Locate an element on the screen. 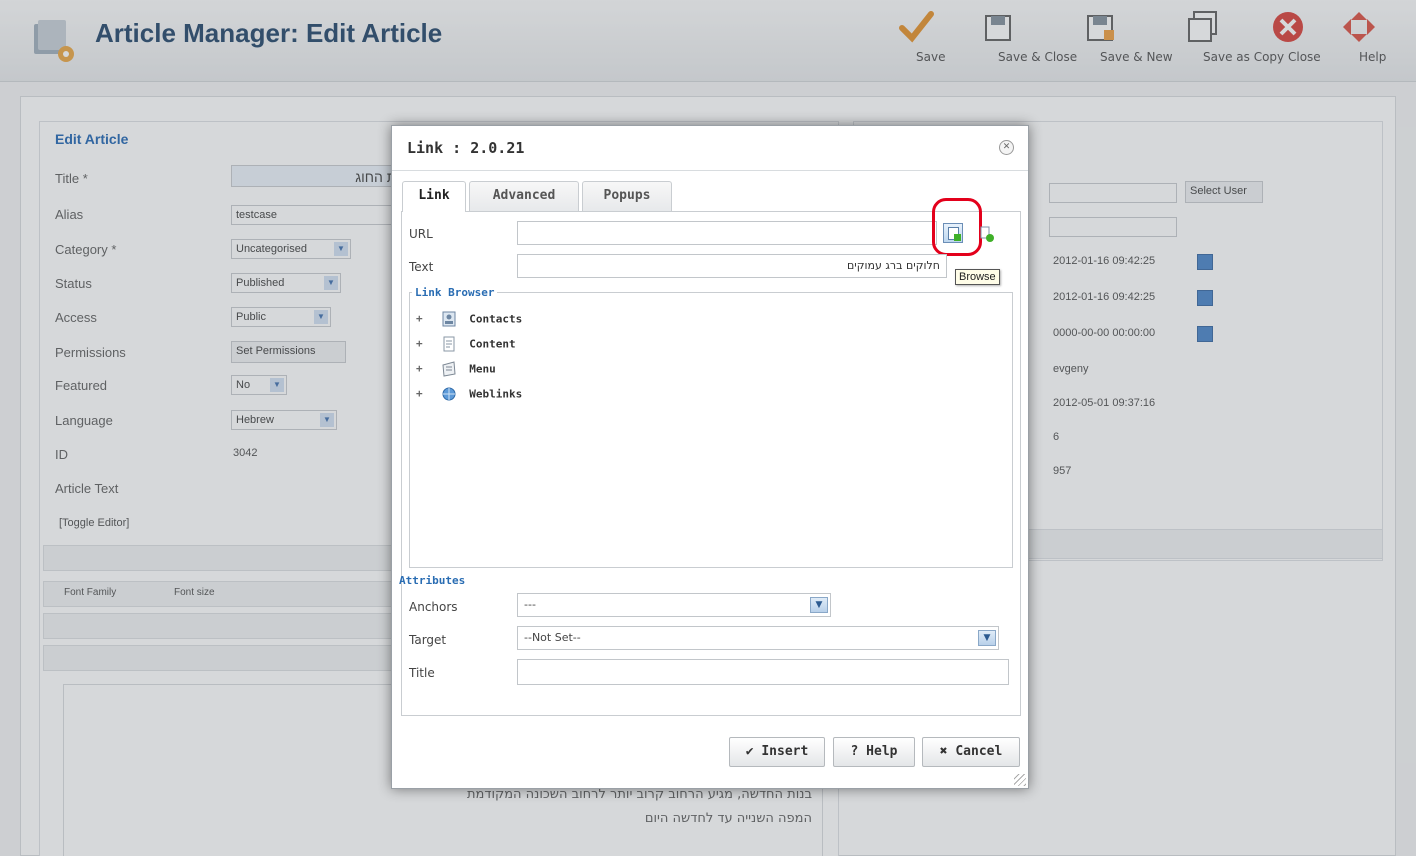 Image resolution: width=1416 pixels, height=856 pixels. link-browser-legend: Link Browser is located at coordinates (455, 292).